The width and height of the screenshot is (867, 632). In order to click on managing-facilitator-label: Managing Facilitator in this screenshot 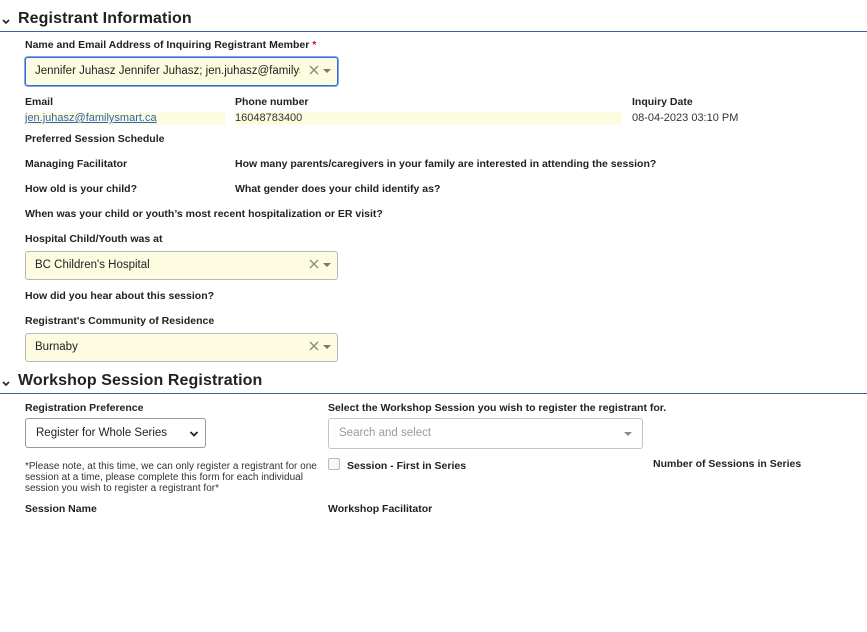, I will do `click(76, 164)`.